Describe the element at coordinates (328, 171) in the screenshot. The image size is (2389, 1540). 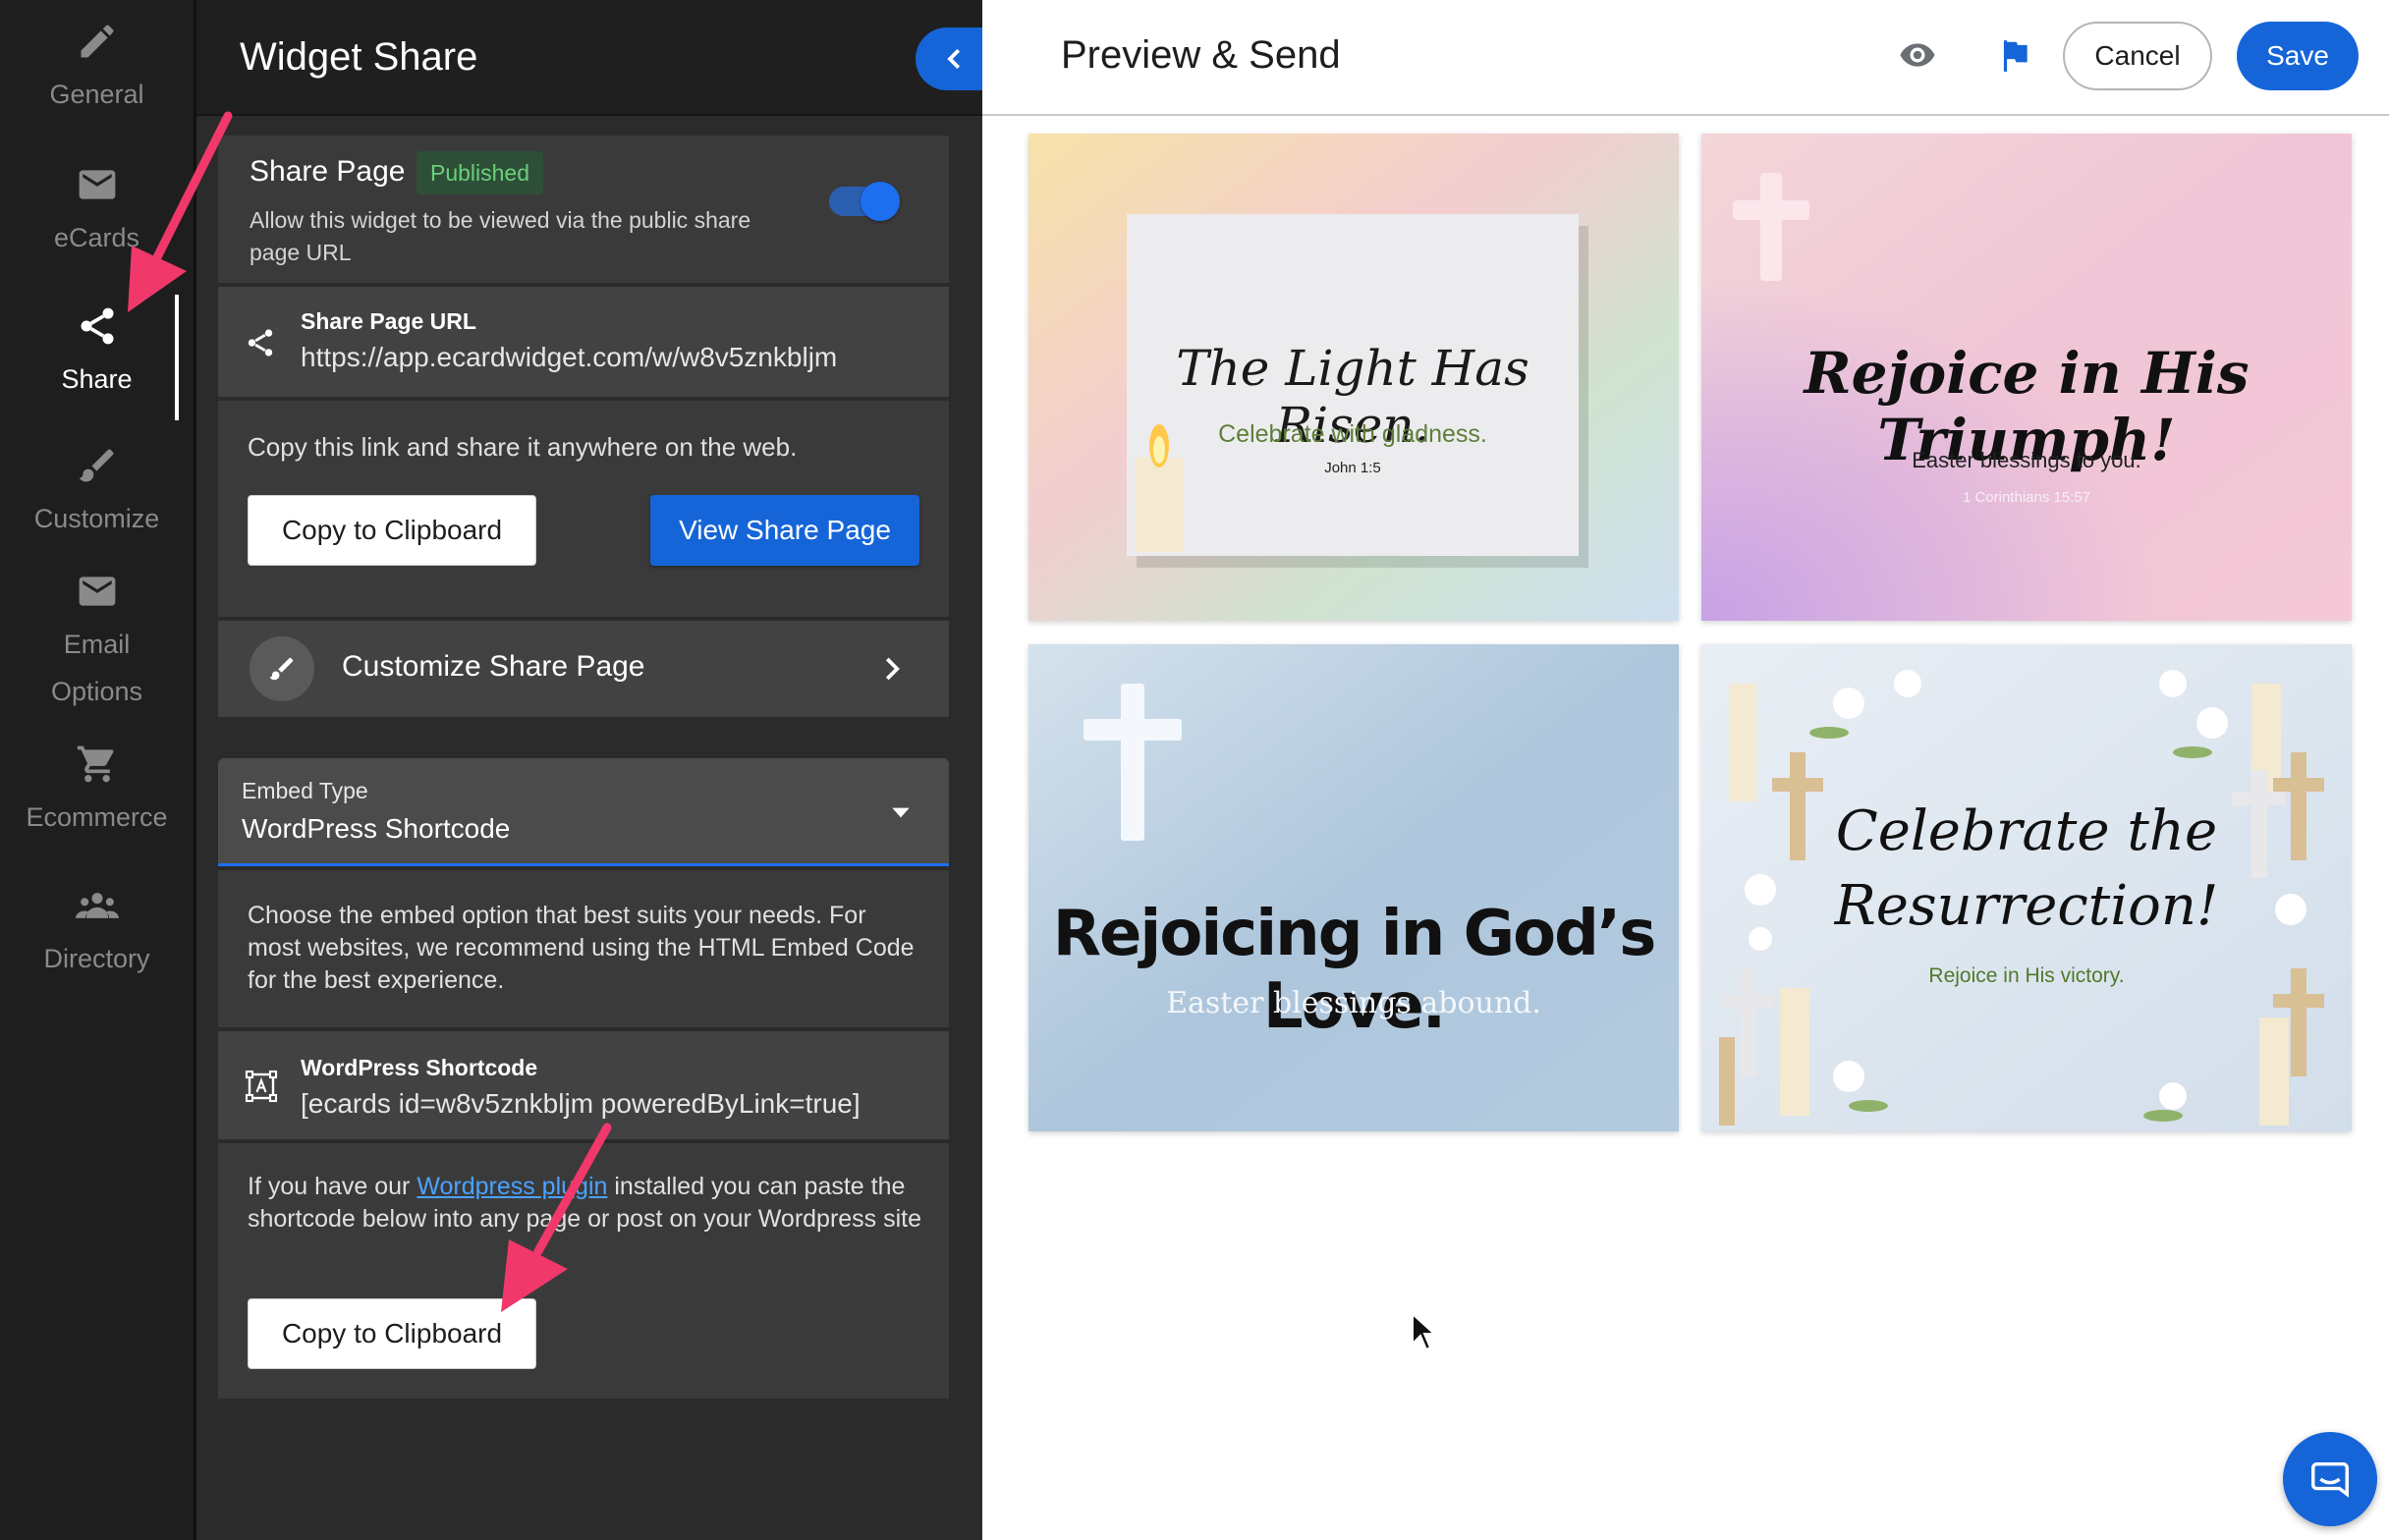
I see `share-page-label: Share Page` at that location.